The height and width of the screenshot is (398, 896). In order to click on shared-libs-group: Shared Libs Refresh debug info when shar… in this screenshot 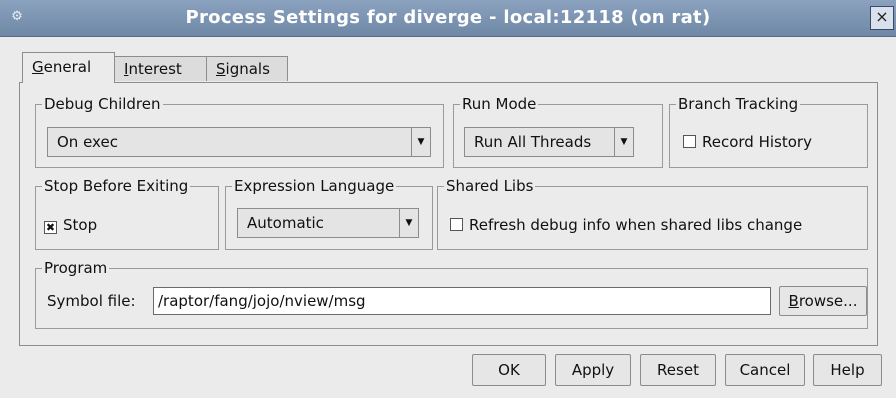, I will do `click(652, 213)`.